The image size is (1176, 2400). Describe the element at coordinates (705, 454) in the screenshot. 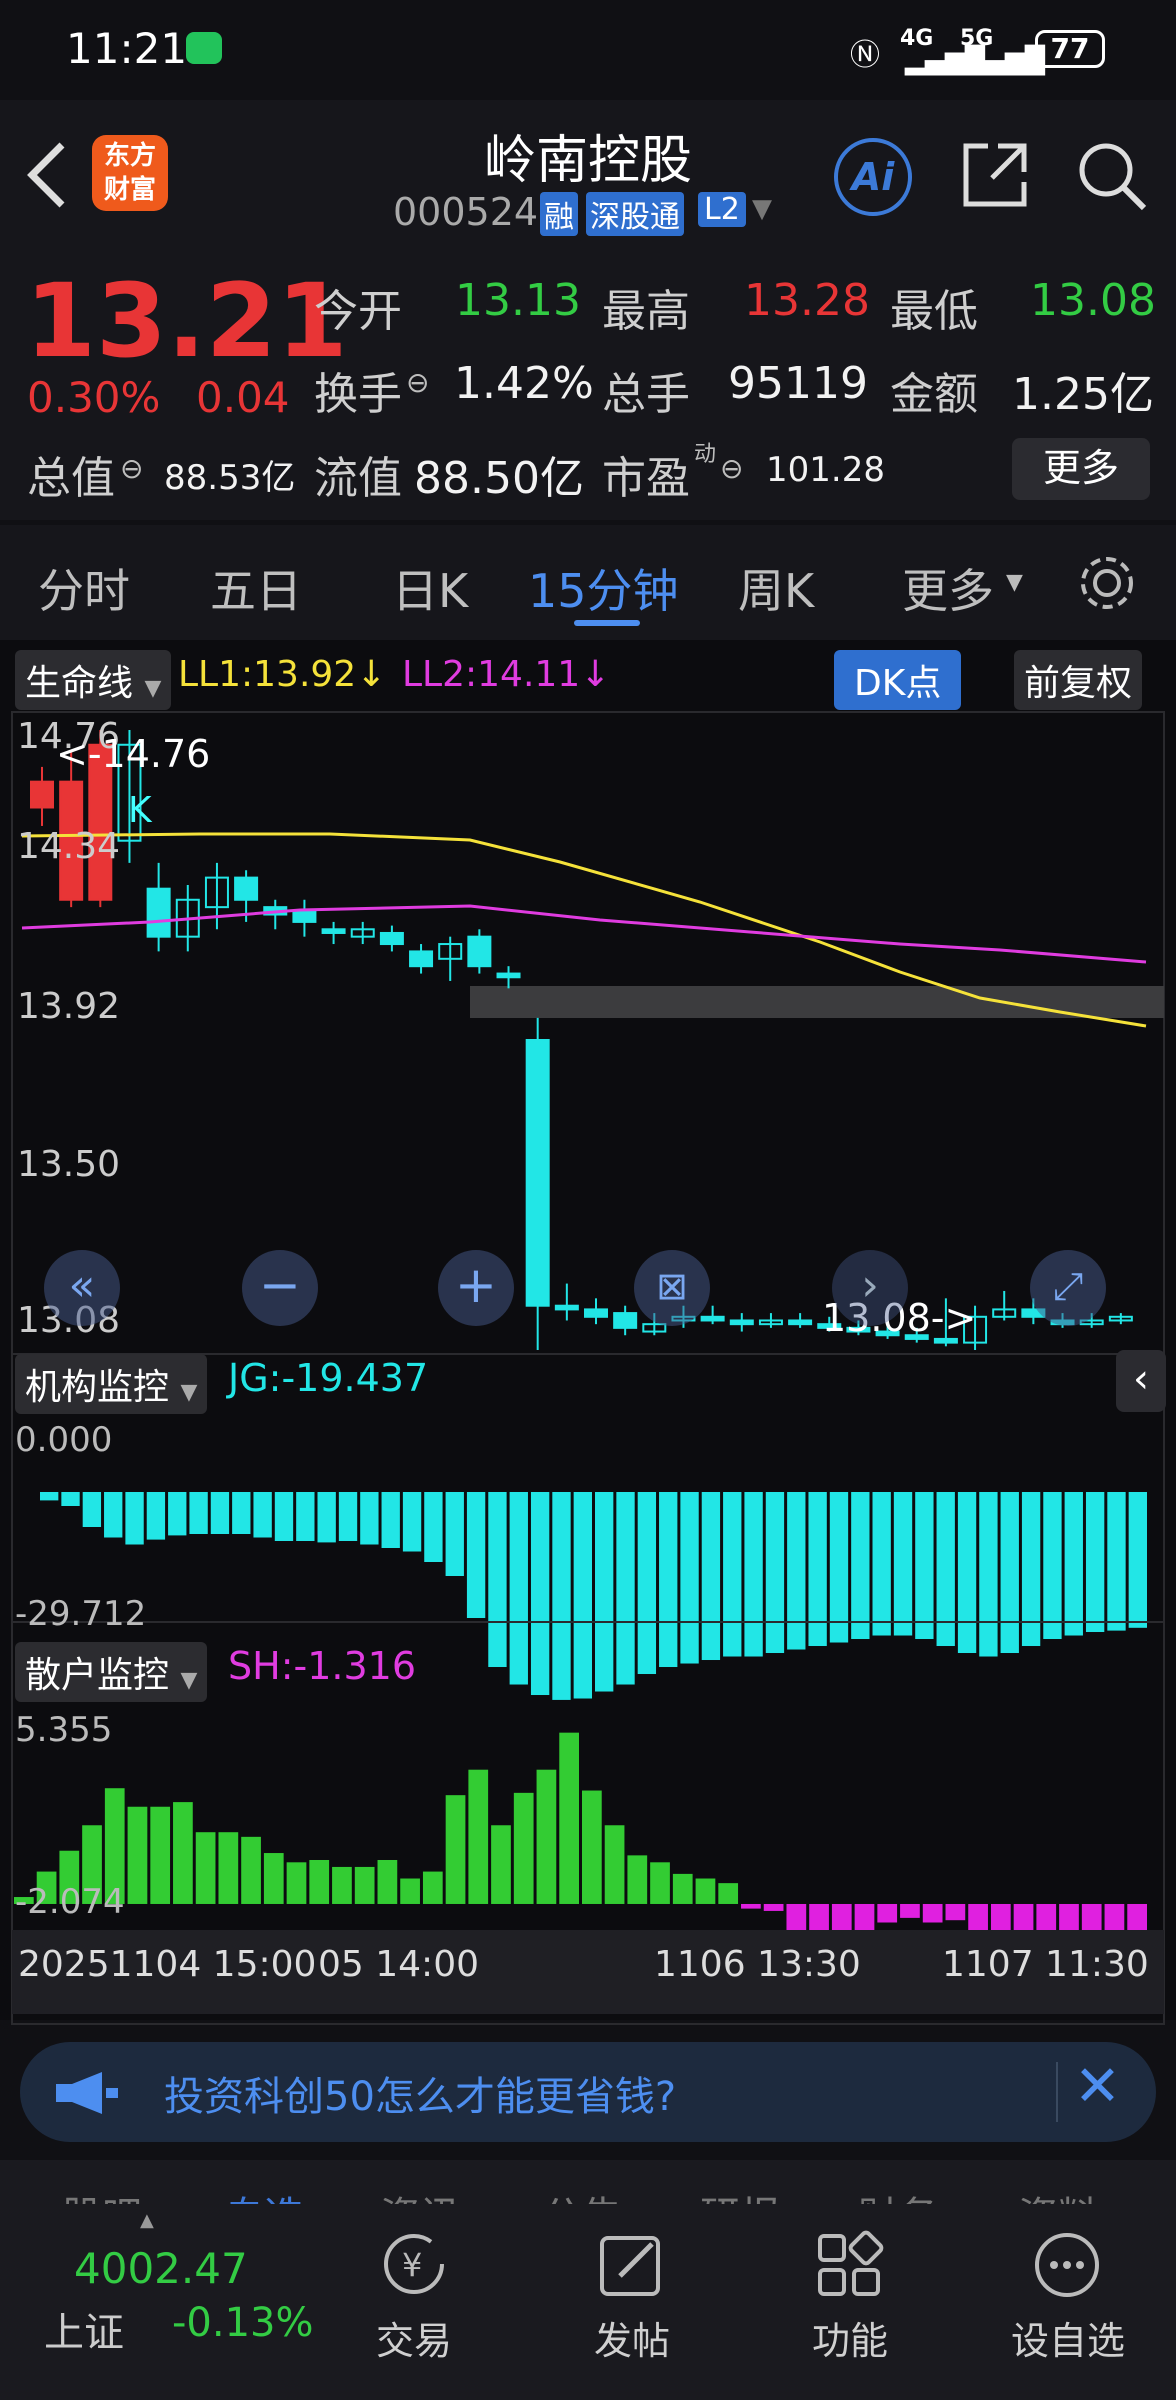

I see `pe-dynamic-sup: 动` at that location.